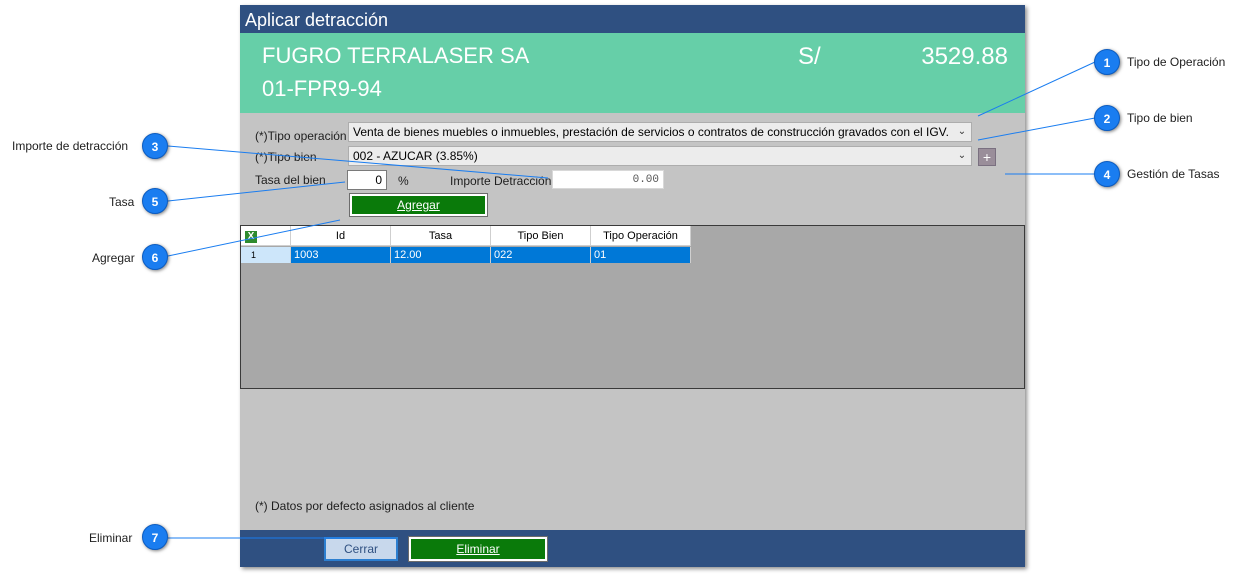 The image size is (1248, 578). What do you see at coordinates (441, 255) in the screenshot?
I see `cell-tasa: 12.00` at bounding box center [441, 255].